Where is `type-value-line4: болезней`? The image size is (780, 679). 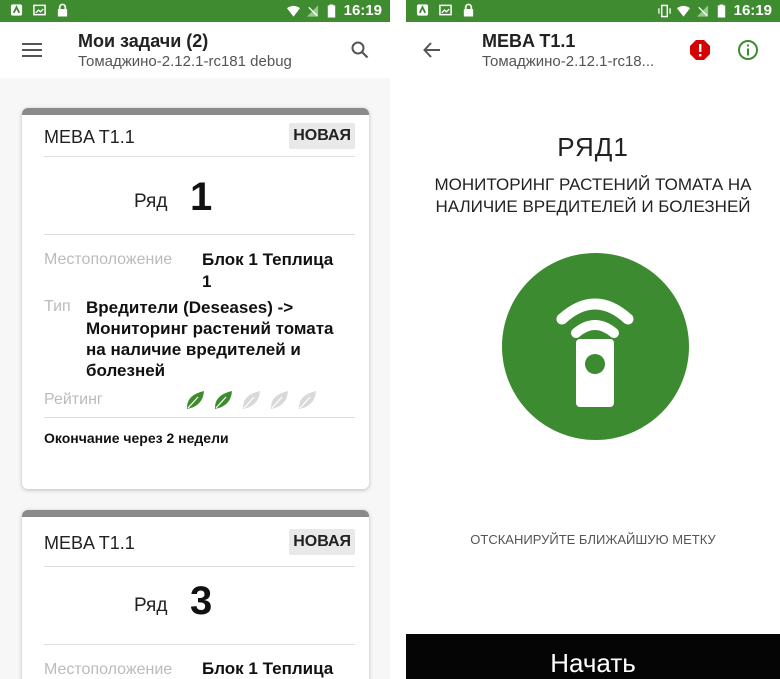
type-value-line4: болезней is located at coordinates (126, 370).